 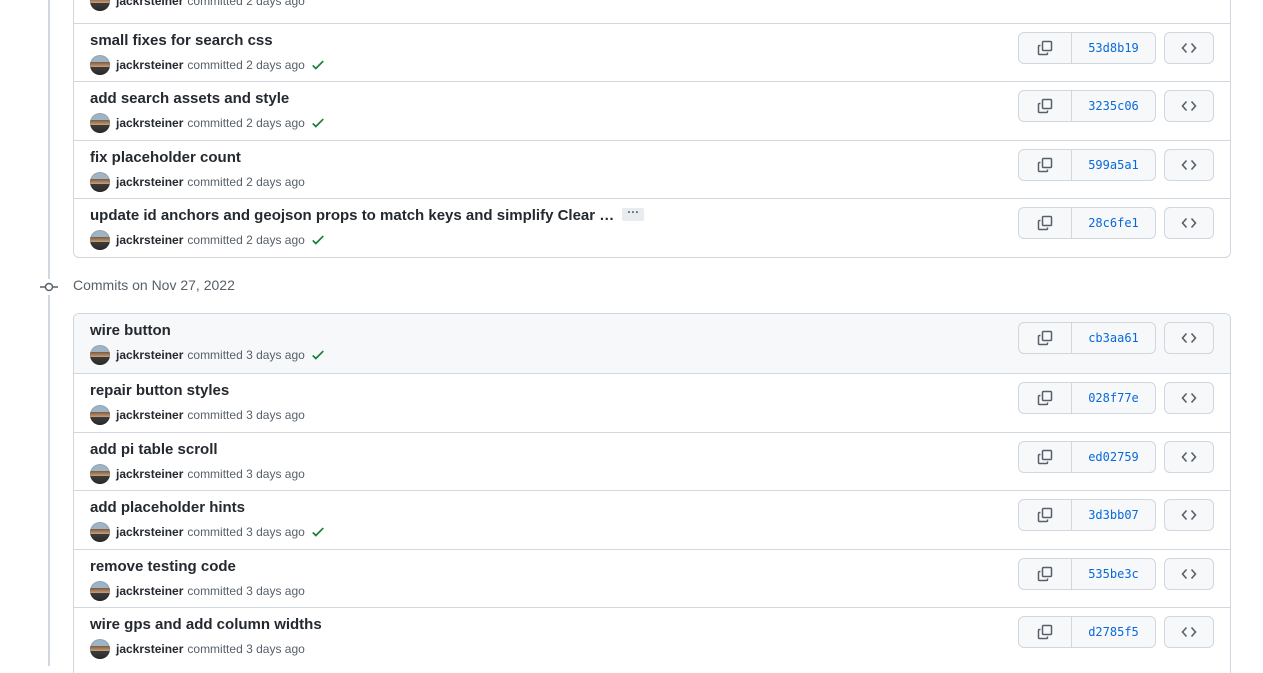 I want to click on commit-sha-link: d2785f5, so click(x=1113, y=632).